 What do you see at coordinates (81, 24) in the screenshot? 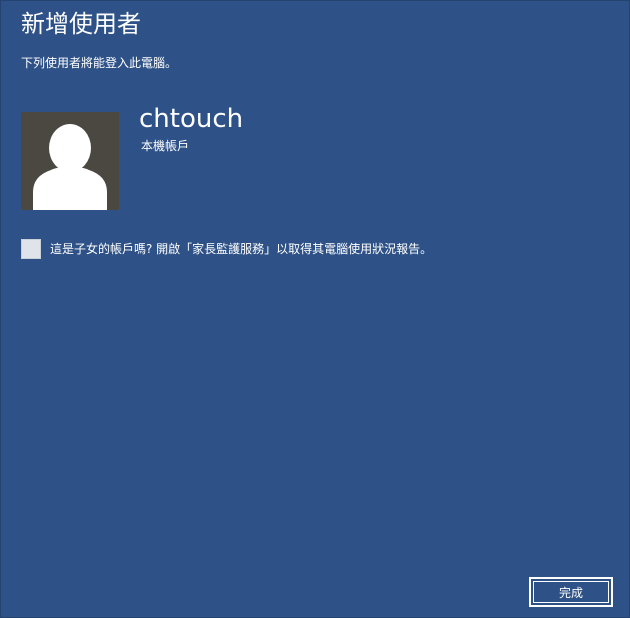
I see `dialog-title: 新增使用者` at bounding box center [81, 24].